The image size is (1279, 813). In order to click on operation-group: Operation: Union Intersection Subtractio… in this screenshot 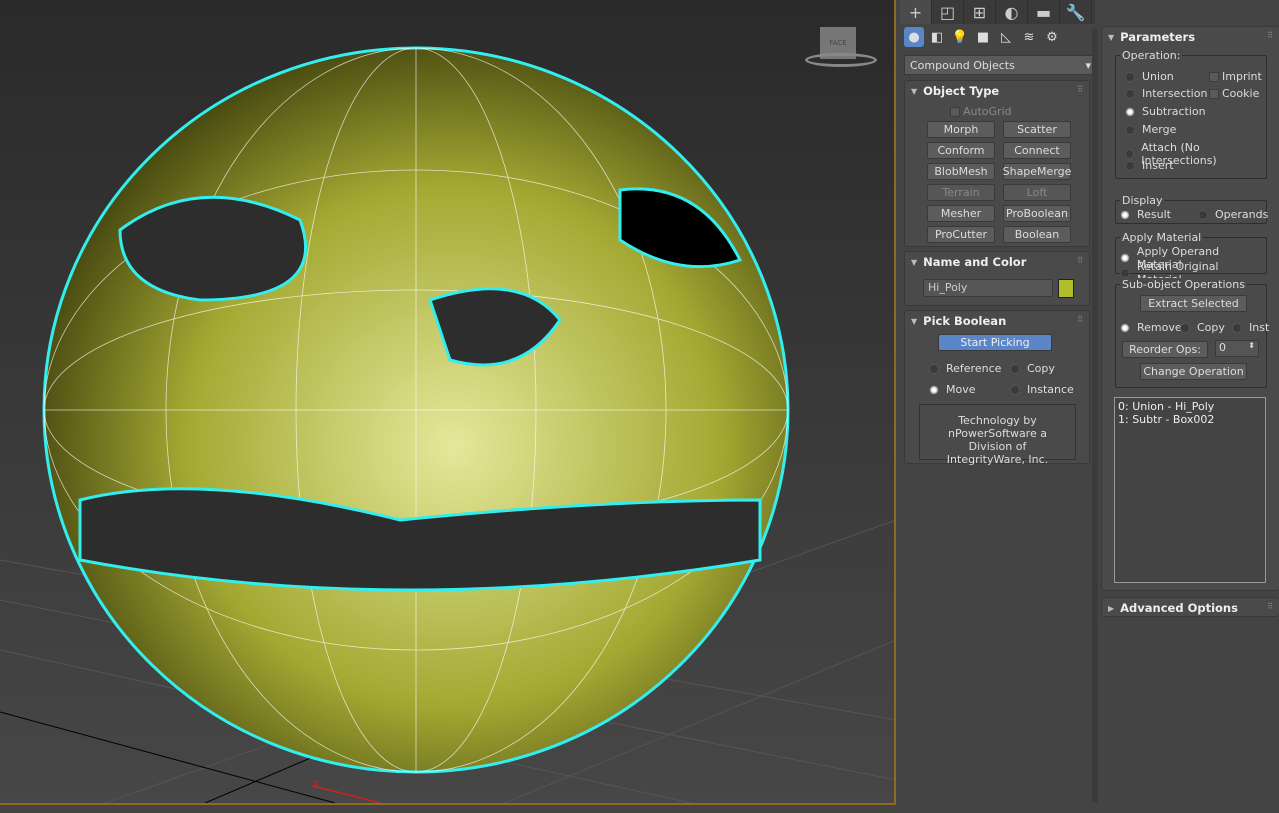, I will do `click(1191, 114)`.